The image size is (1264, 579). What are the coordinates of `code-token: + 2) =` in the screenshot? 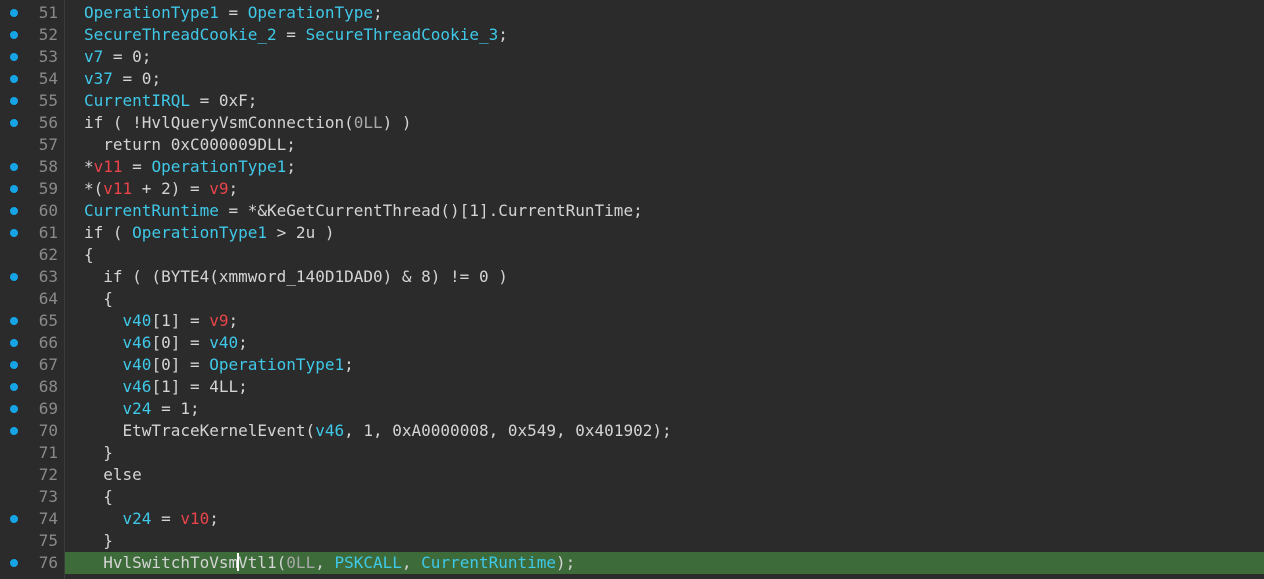 It's located at (171, 188).